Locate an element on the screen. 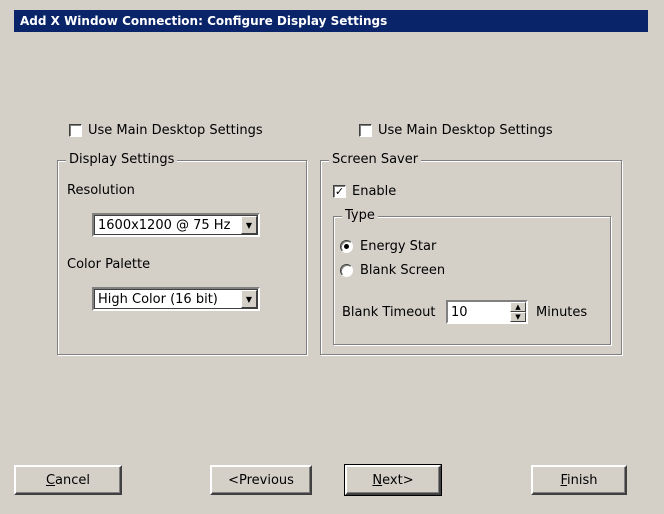 The width and height of the screenshot is (664, 514). left-use-main-desktop-label: Use Main Desktop Settings is located at coordinates (175, 130).